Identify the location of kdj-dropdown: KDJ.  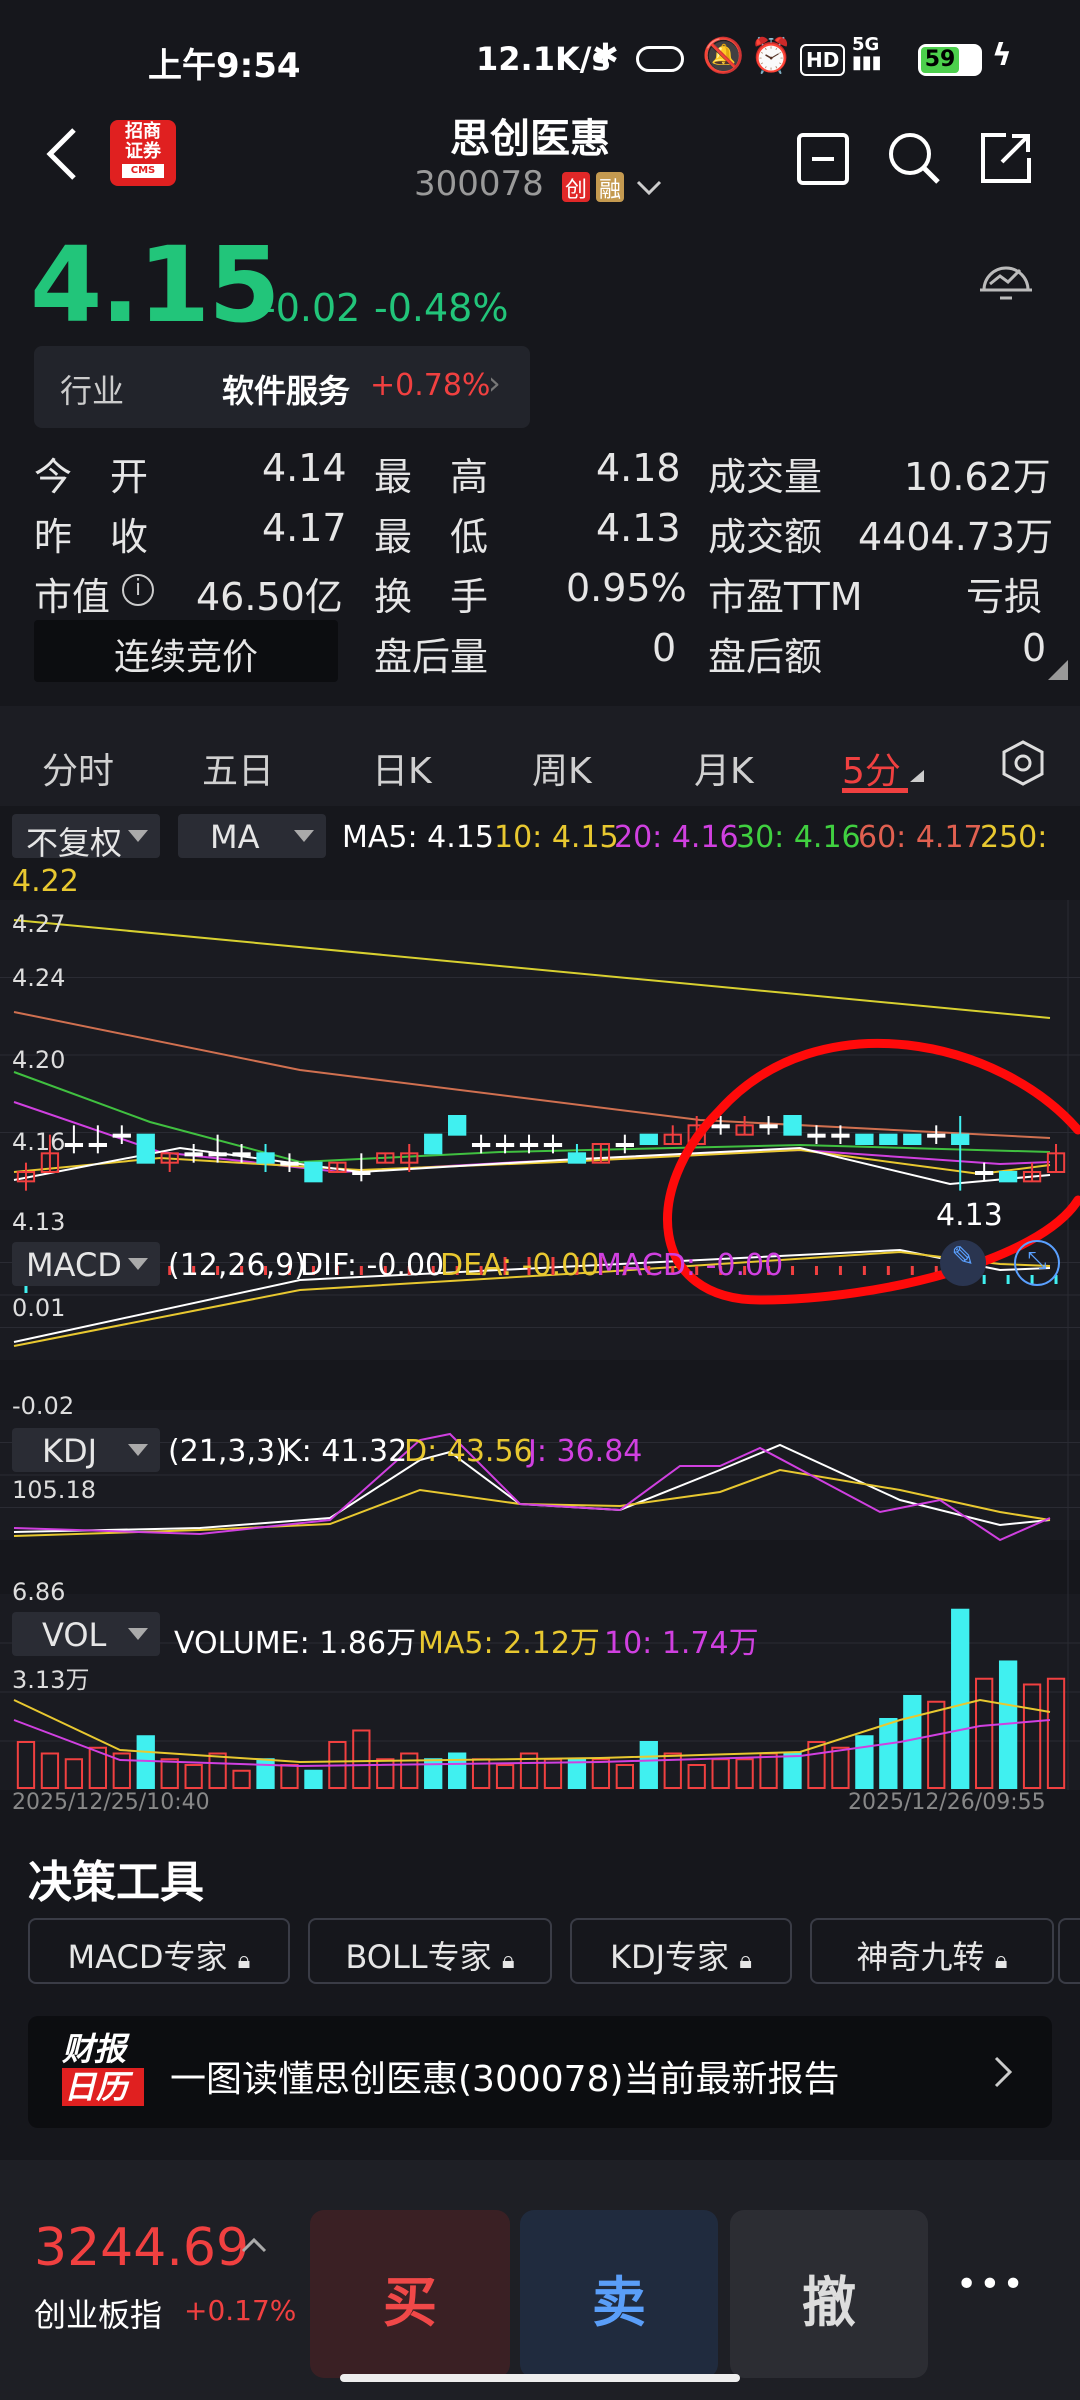
(86, 1450).